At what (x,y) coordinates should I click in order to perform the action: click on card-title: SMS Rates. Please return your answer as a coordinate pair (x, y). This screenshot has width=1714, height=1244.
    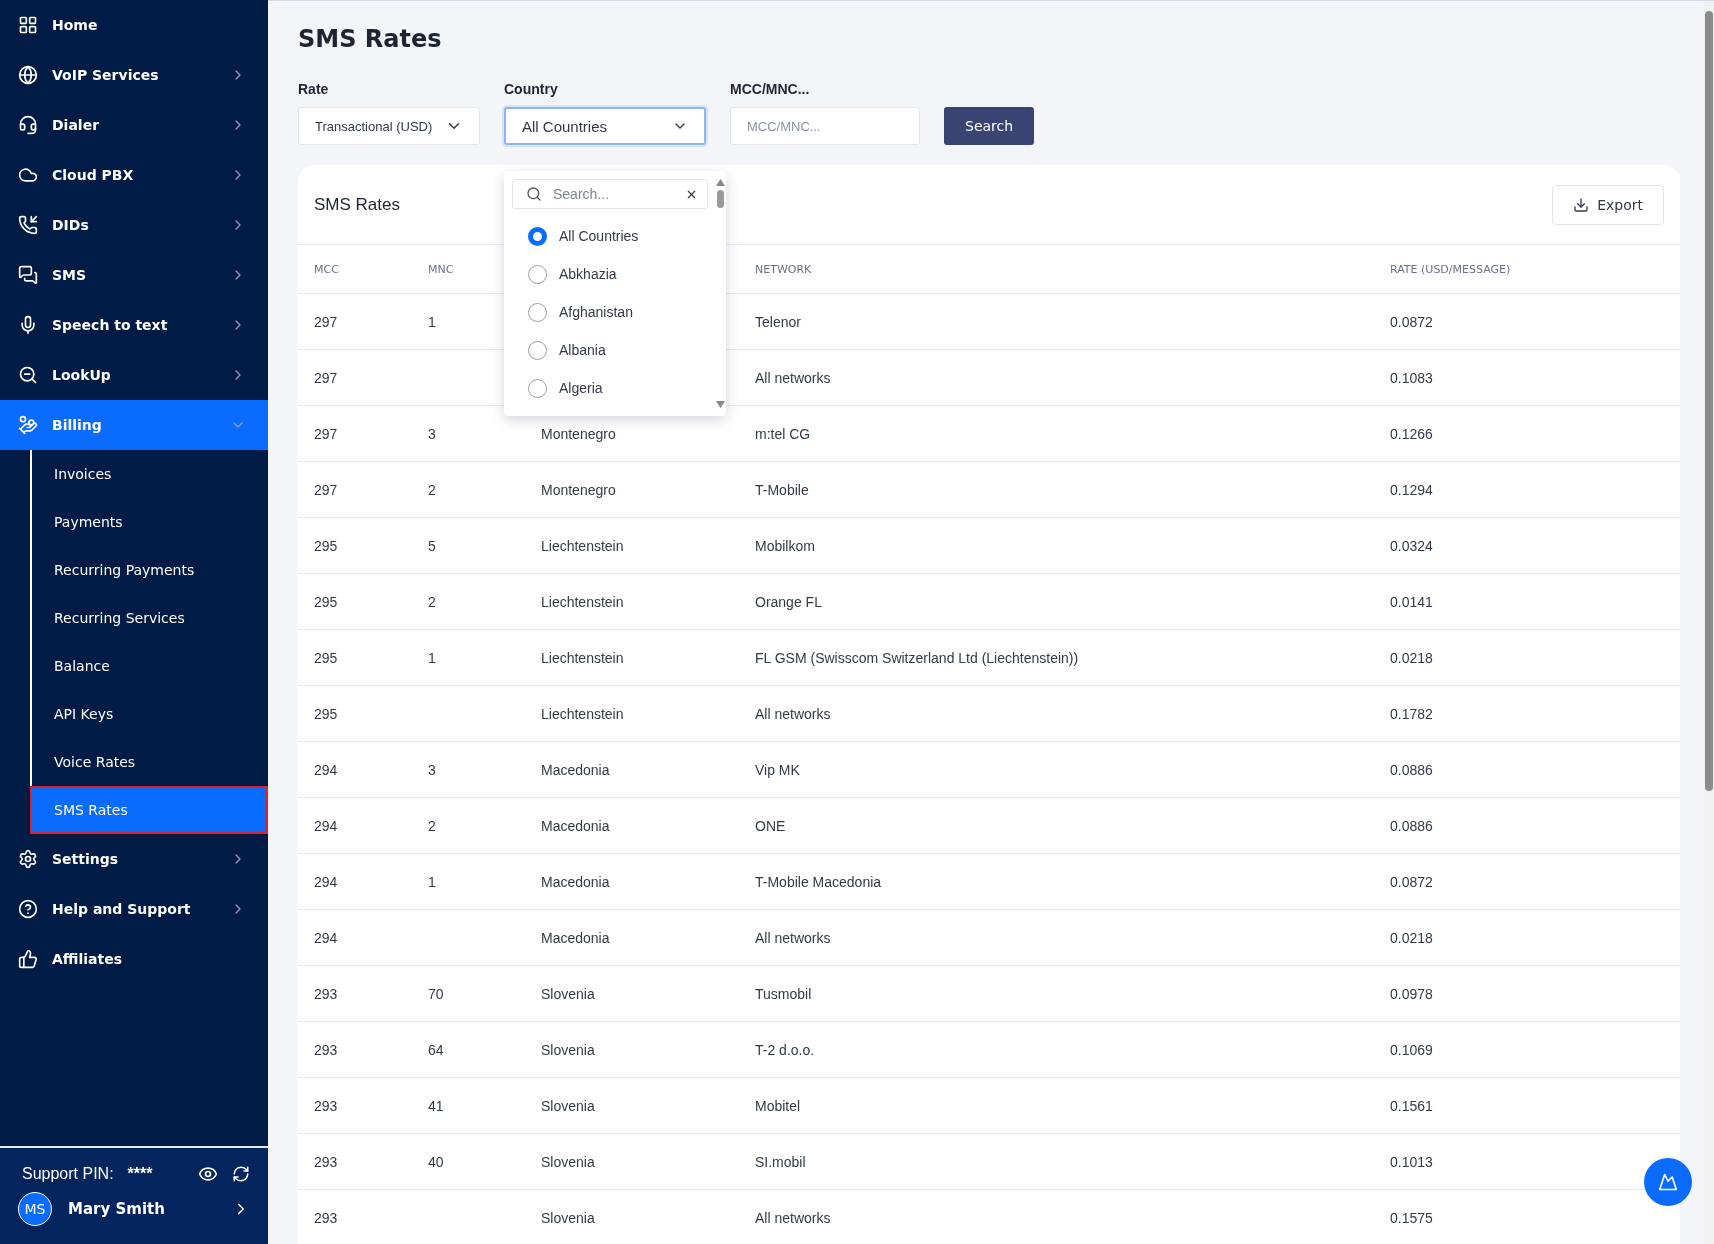
    Looking at the image, I should click on (357, 204).